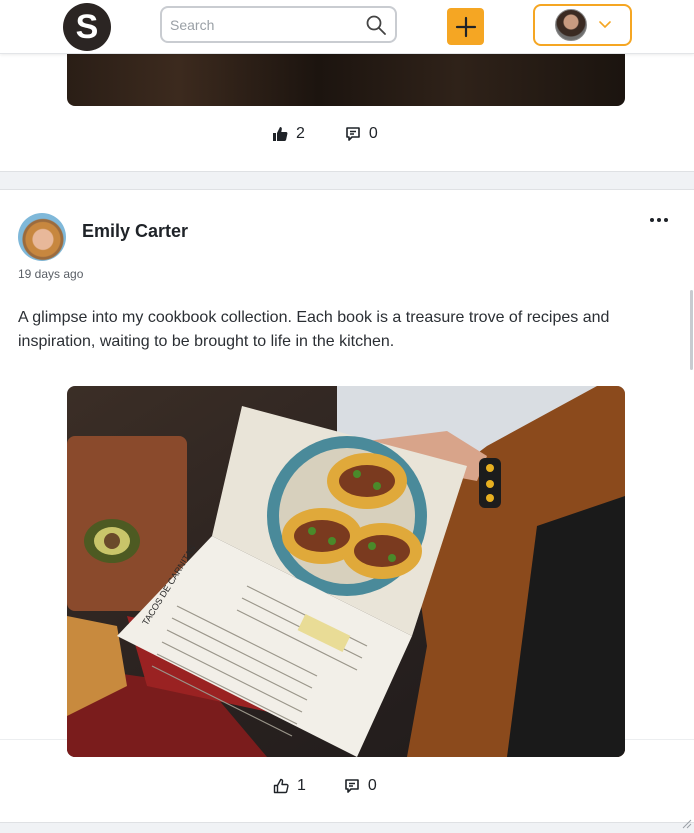  I want to click on like-count: 2, so click(300, 133).